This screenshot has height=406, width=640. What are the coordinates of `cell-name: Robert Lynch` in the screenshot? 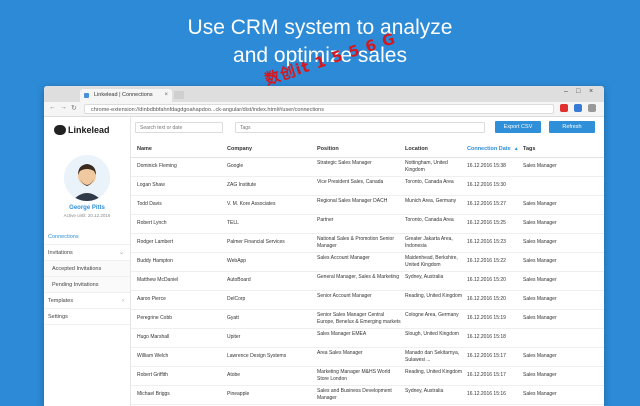 It's located at (152, 223).